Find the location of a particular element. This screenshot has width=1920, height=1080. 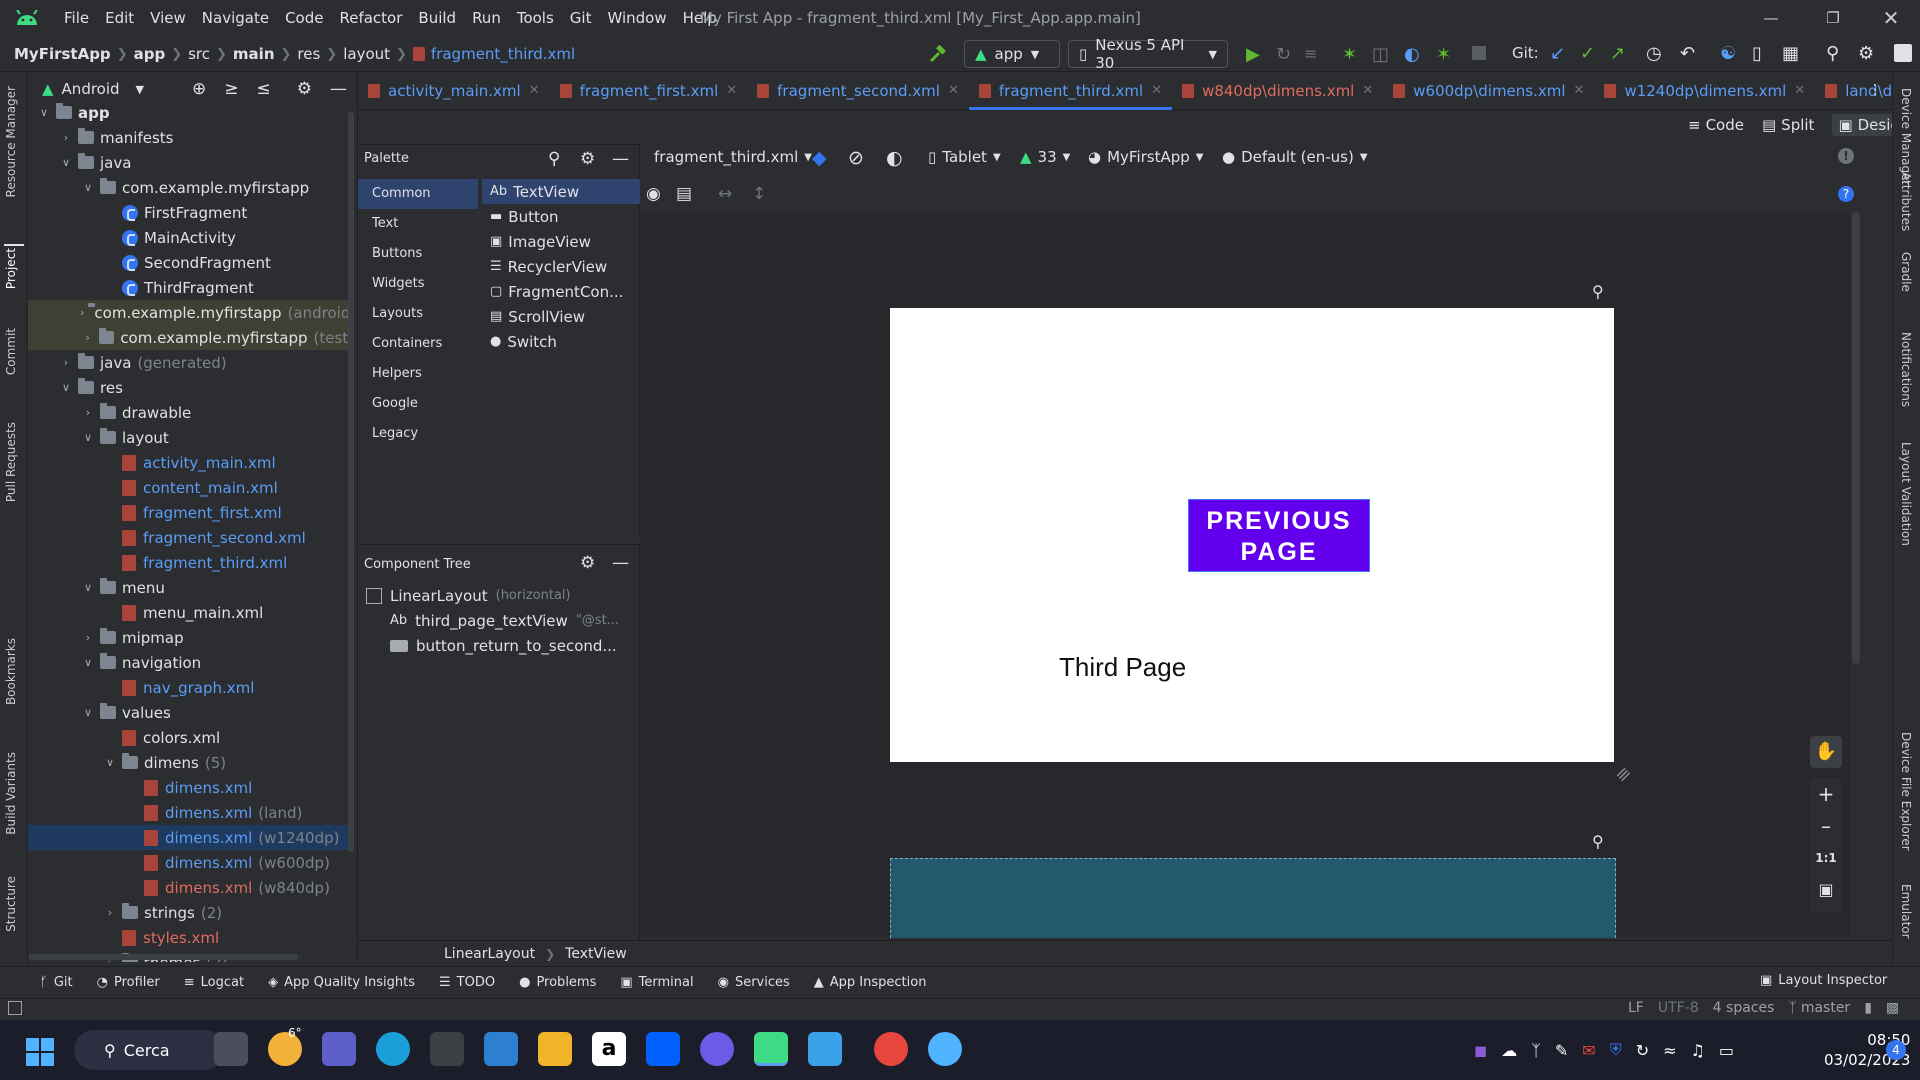

palette-category: Widgets is located at coordinates (418, 284).